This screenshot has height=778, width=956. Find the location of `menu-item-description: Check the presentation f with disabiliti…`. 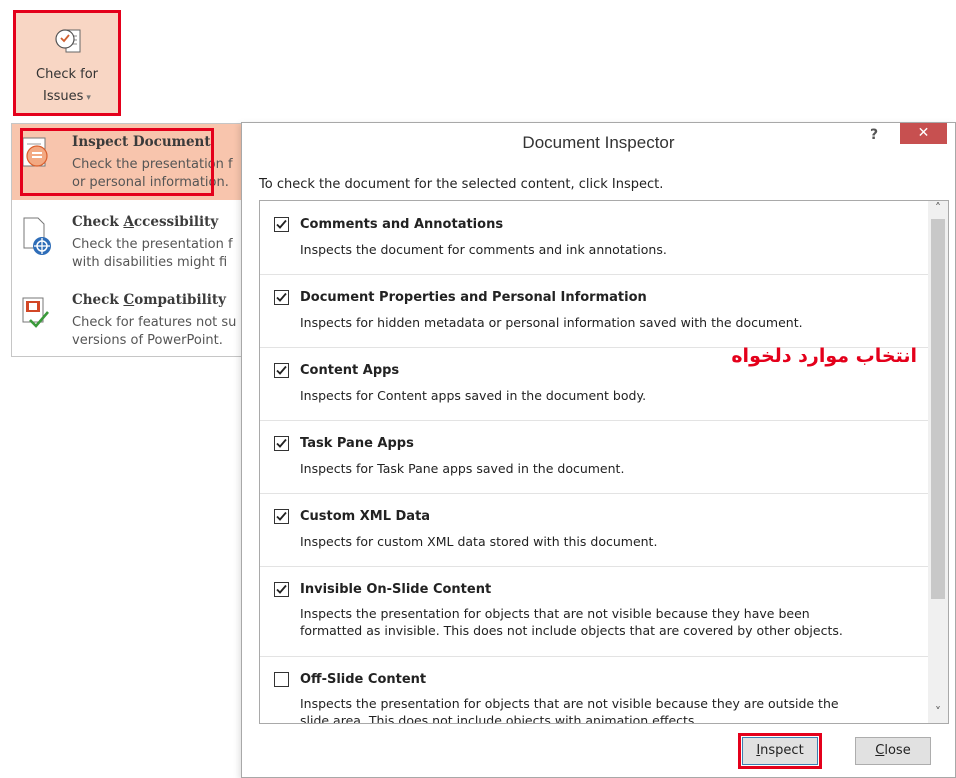

menu-item-description: Check the presentation f with disabiliti… is located at coordinates (152, 253).